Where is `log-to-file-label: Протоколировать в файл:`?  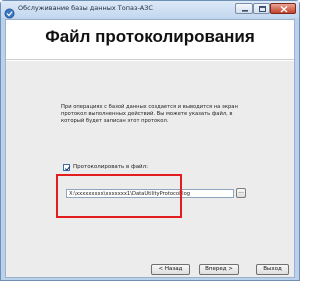 log-to-file-label: Протоколировать в файл: is located at coordinates (111, 167).